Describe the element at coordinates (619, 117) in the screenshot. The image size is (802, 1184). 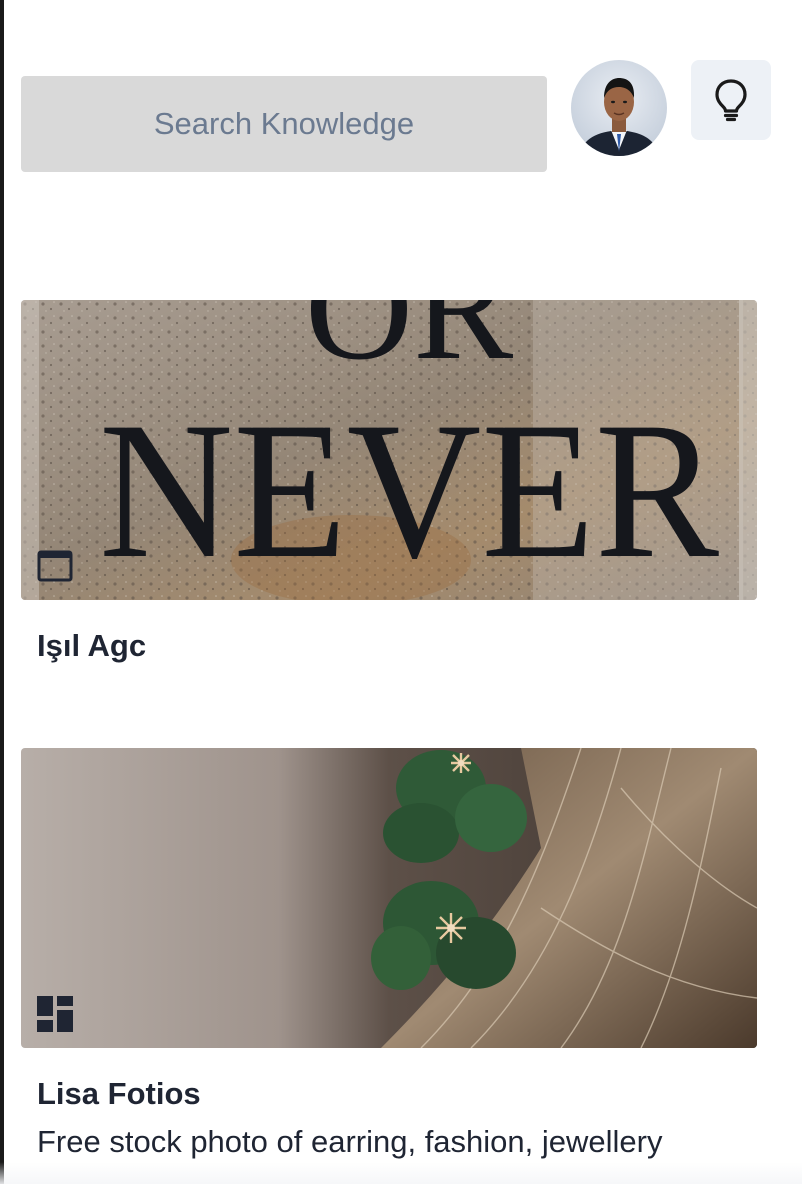
I see `avatar-image` at that location.